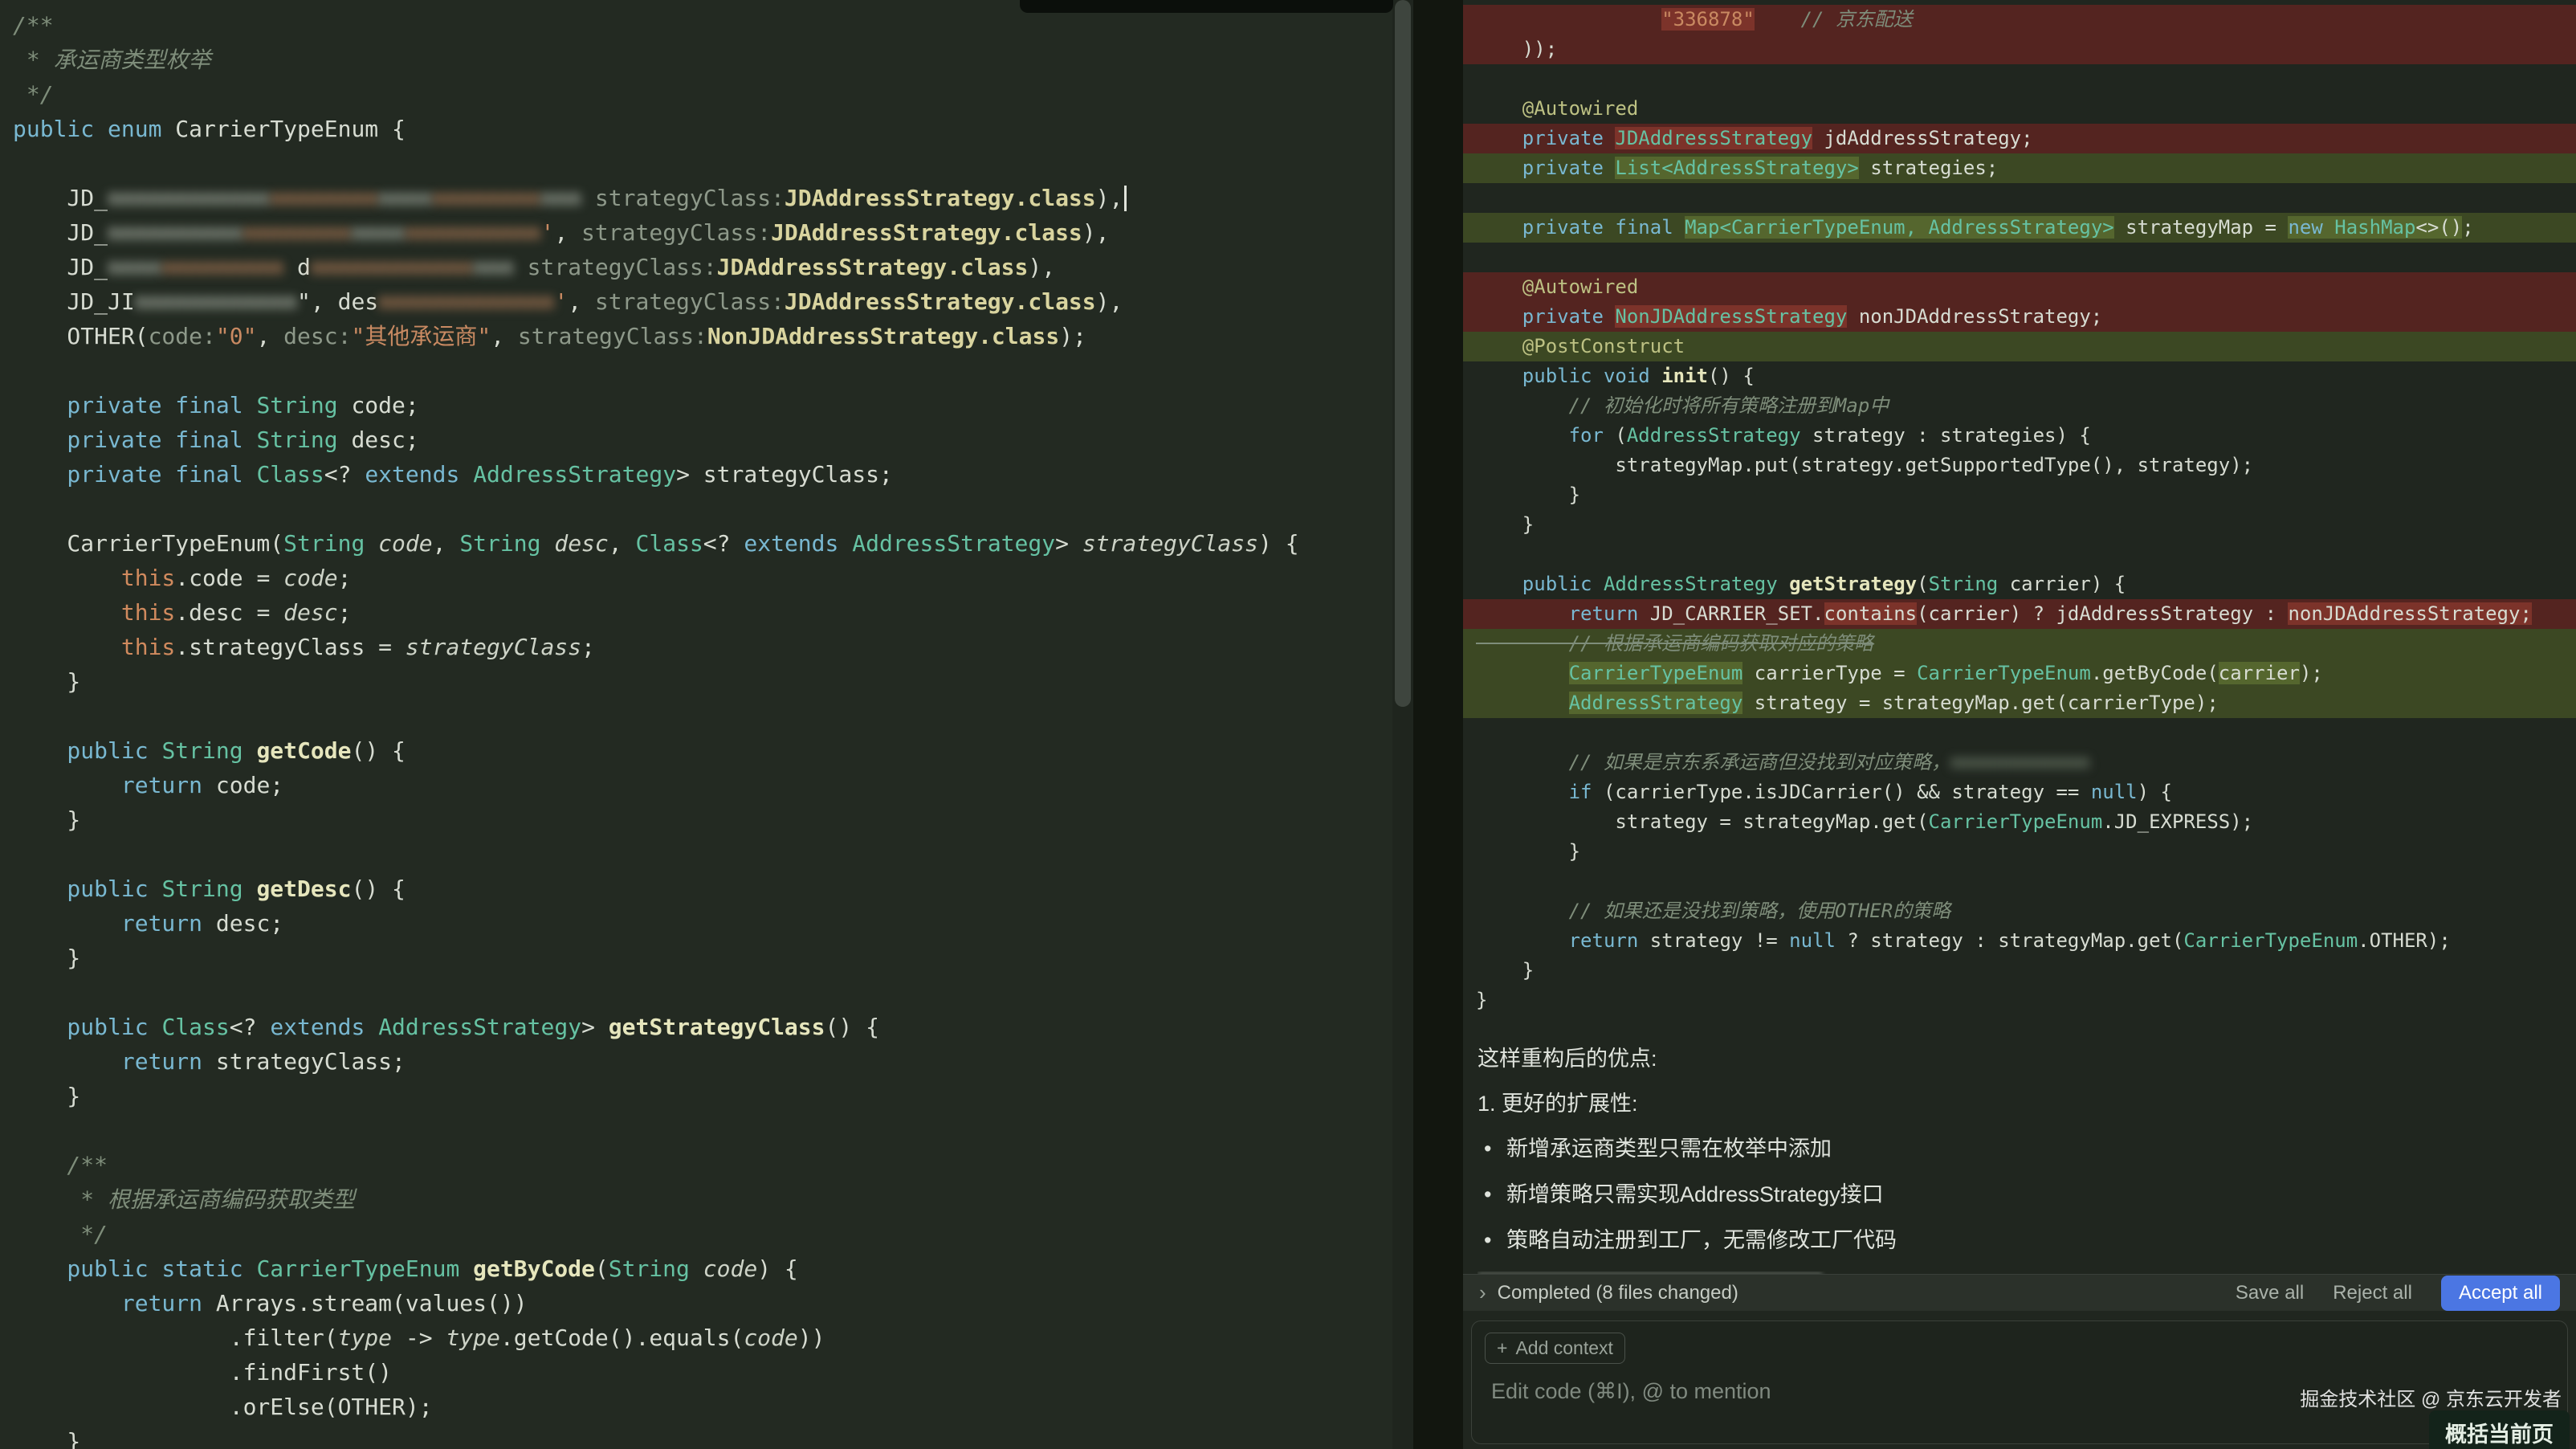 This screenshot has height=1449, width=2576. I want to click on summary-heading: 这样重构后的优点:, so click(1567, 1059).